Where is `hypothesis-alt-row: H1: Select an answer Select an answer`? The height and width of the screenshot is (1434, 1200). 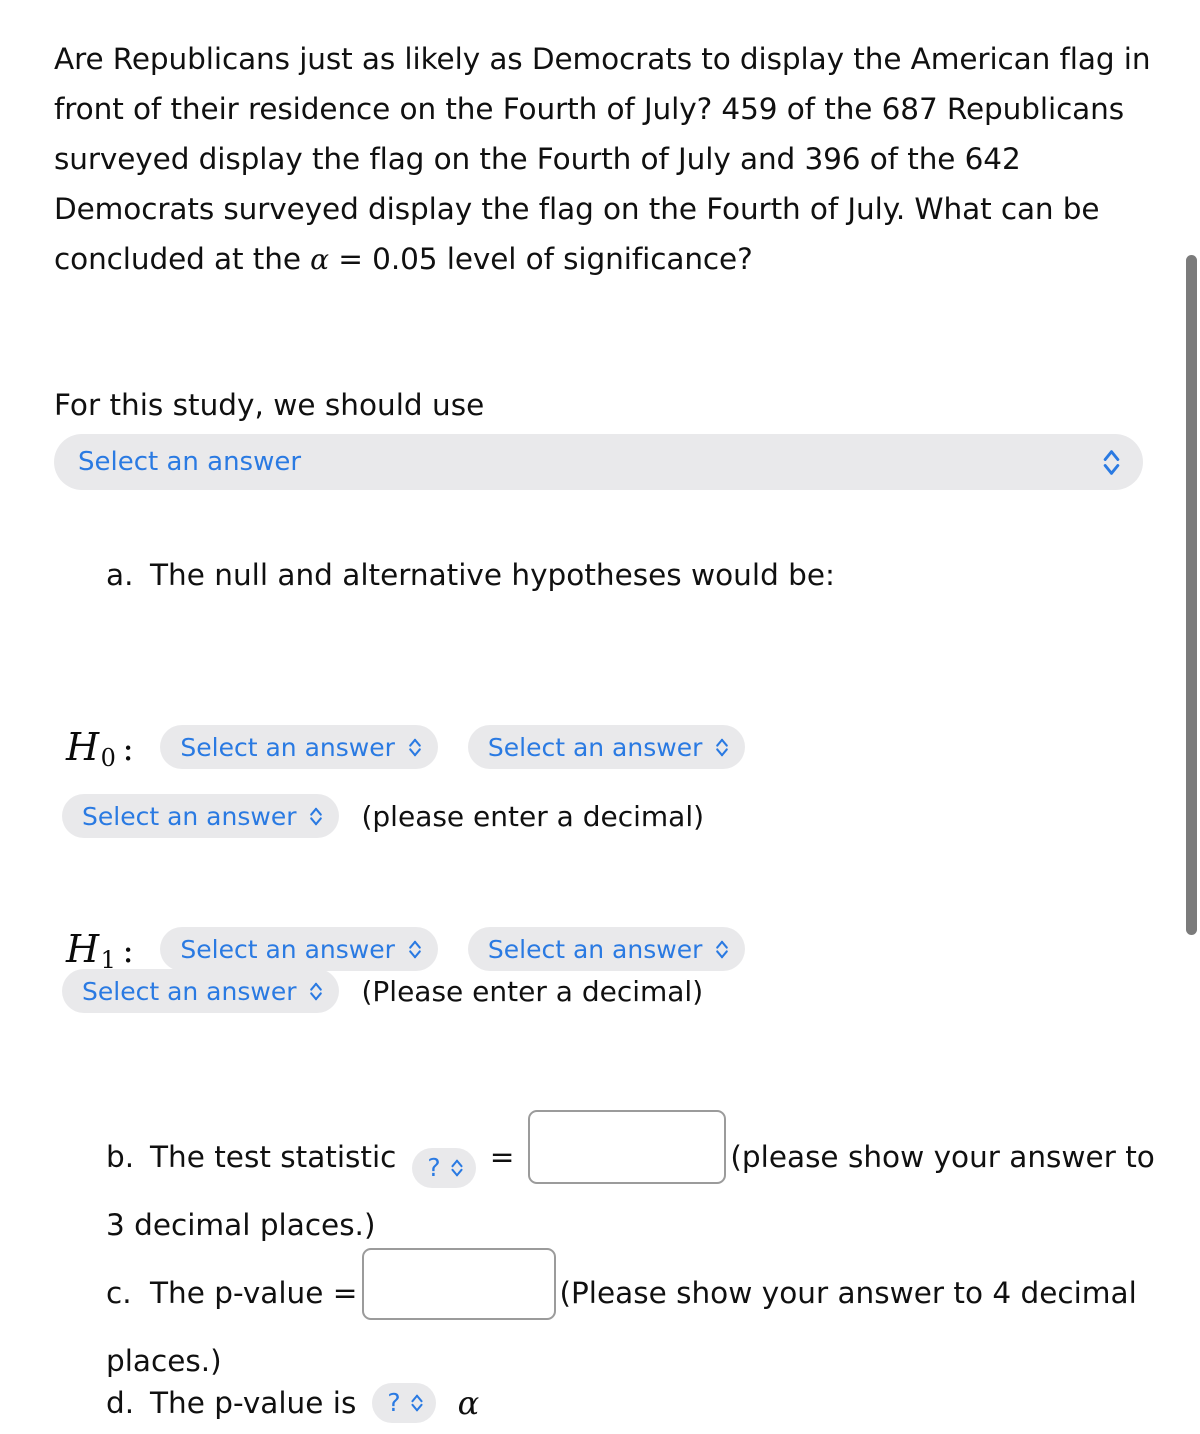 hypothesis-alt-row: H1: Select an answer Select an answer is located at coordinates (406, 950).